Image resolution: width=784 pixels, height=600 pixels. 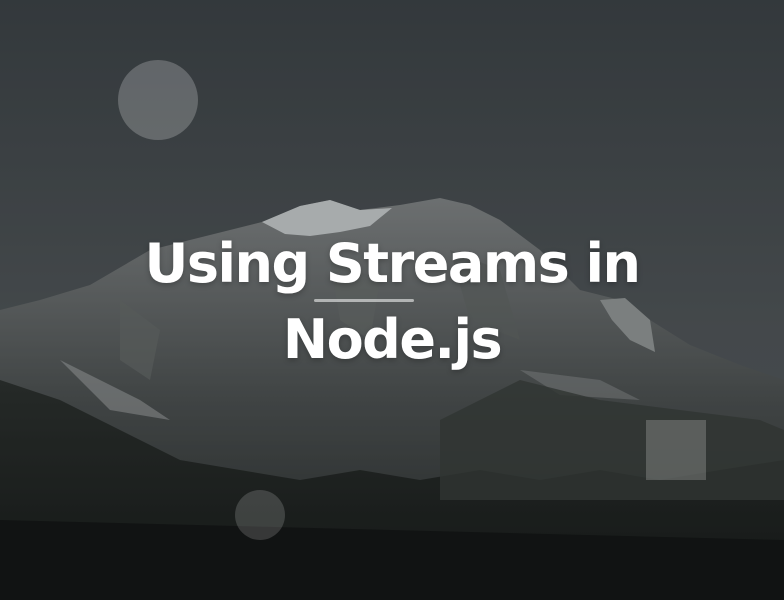 What do you see at coordinates (676, 450) in the screenshot?
I see `decorative-square` at bounding box center [676, 450].